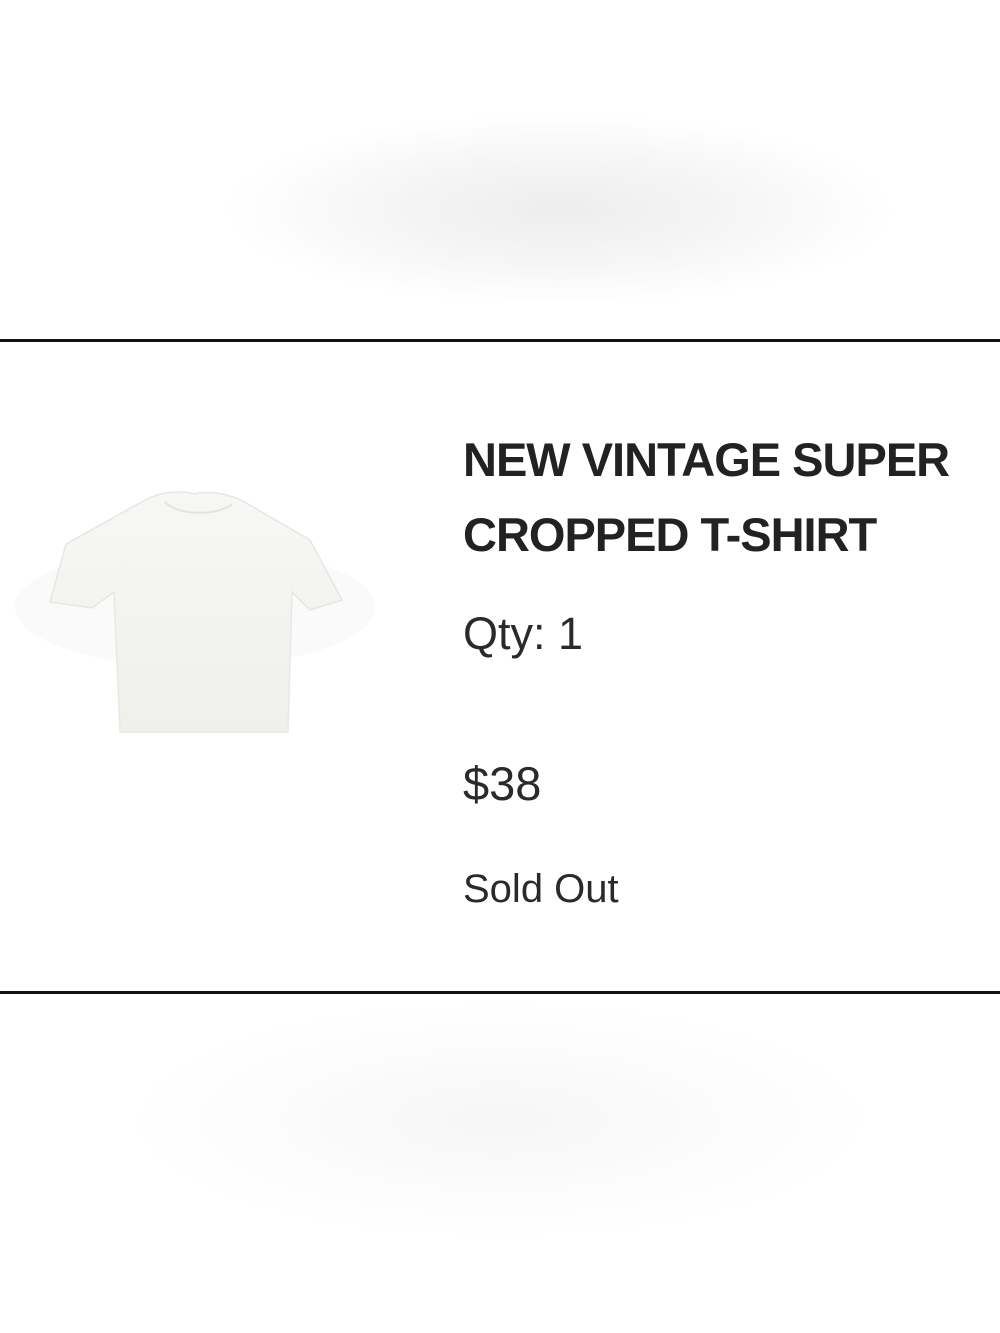 This screenshot has height=1333, width=1000. What do you see at coordinates (523, 633) in the screenshot?
I see `quantity-label: Qty: 1` at bounding box center [523, 633].